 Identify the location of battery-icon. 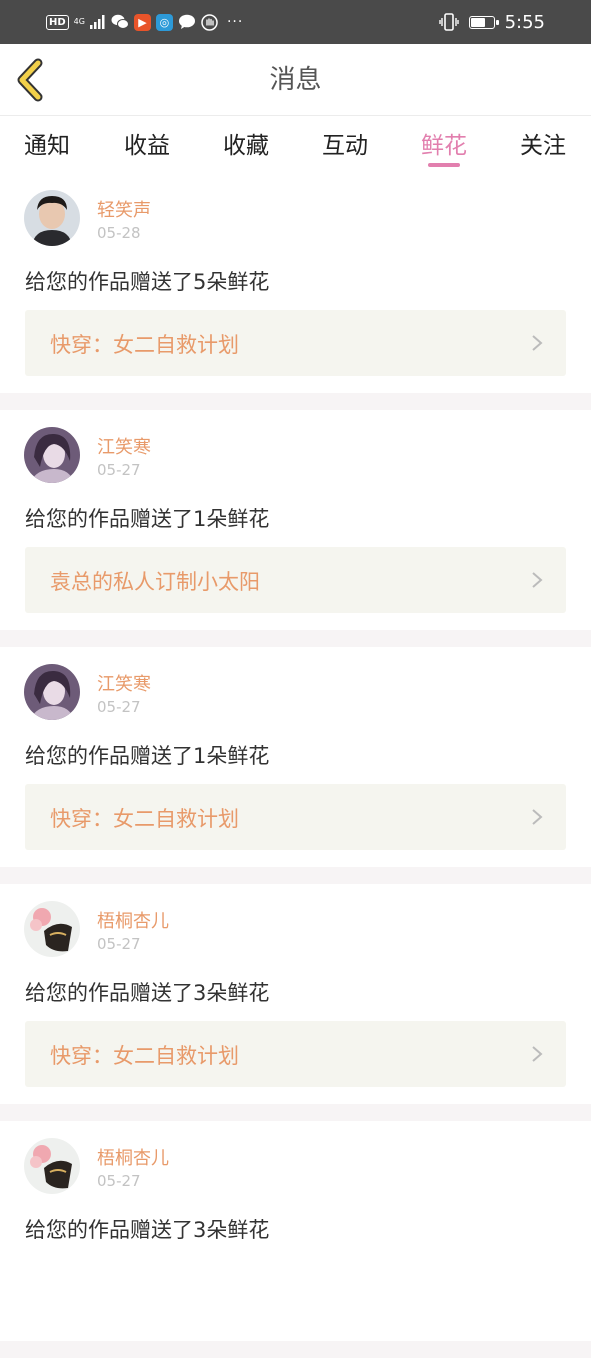
(483, 22).